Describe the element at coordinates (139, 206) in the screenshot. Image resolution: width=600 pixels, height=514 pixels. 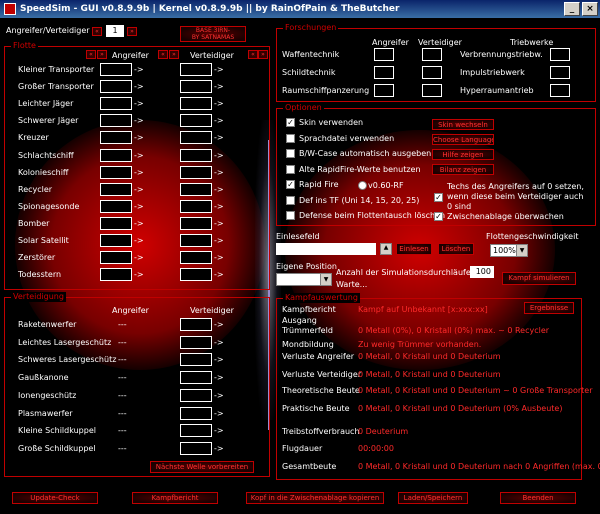
I see `fleet-attacker-arrow: ->` at that location.